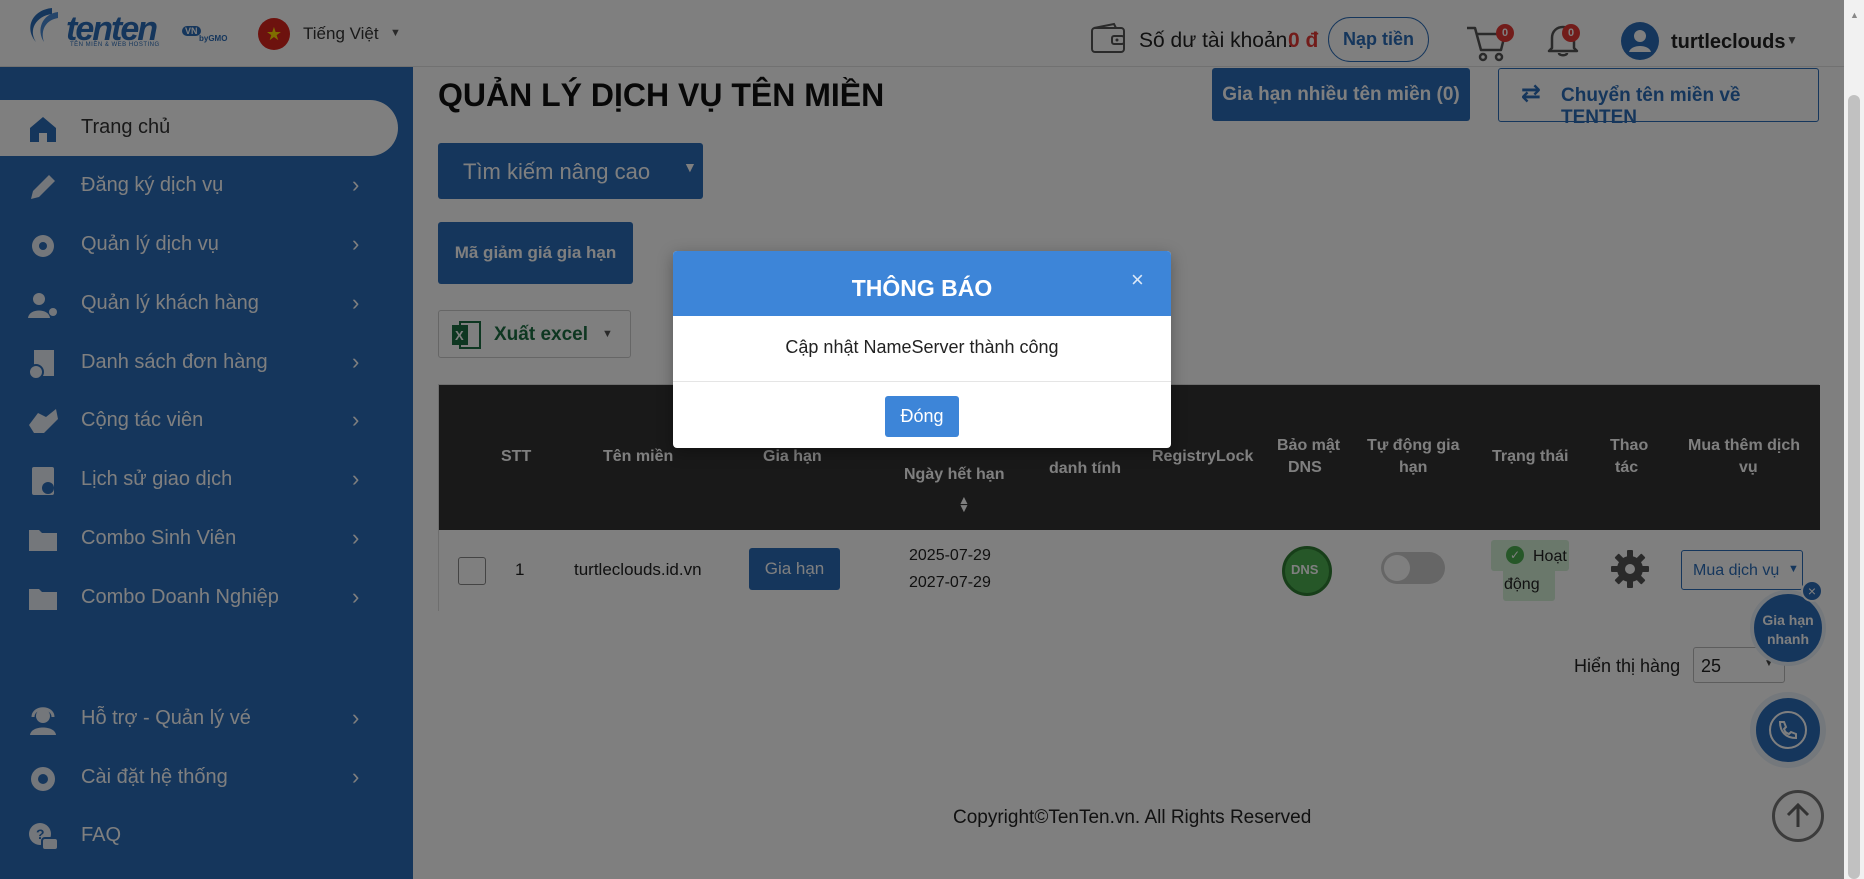 The image size is (1864, 879). I want to click on scrollbar-thumb, so click(1854, 487).